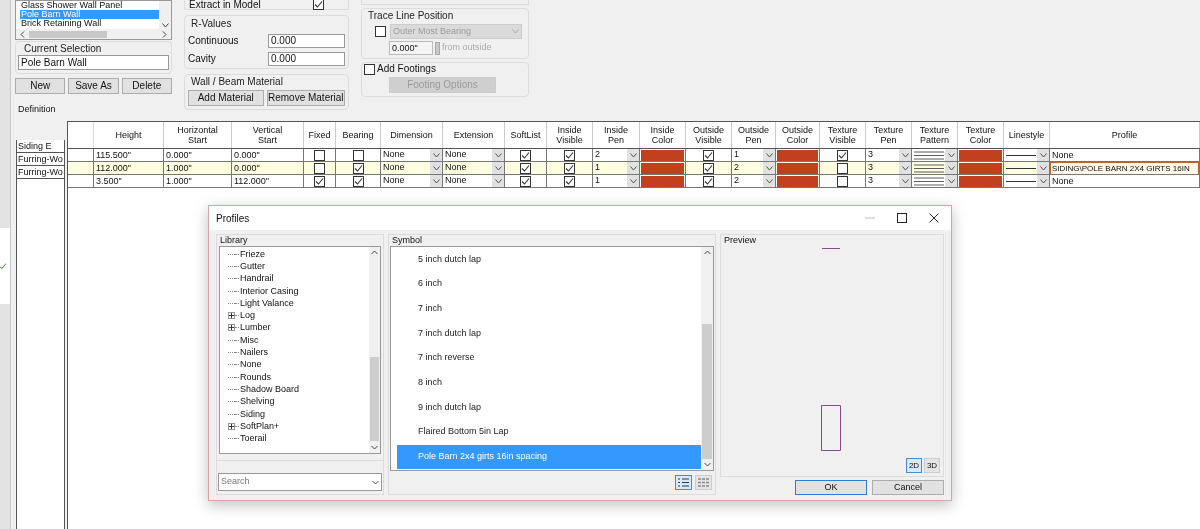 The height and width of the screenshot is (529, 1200). What do you see at coordinates (570, 135) in the screenshot?
I see `column-header: Inside Visible` at bounding box center [570, 135].